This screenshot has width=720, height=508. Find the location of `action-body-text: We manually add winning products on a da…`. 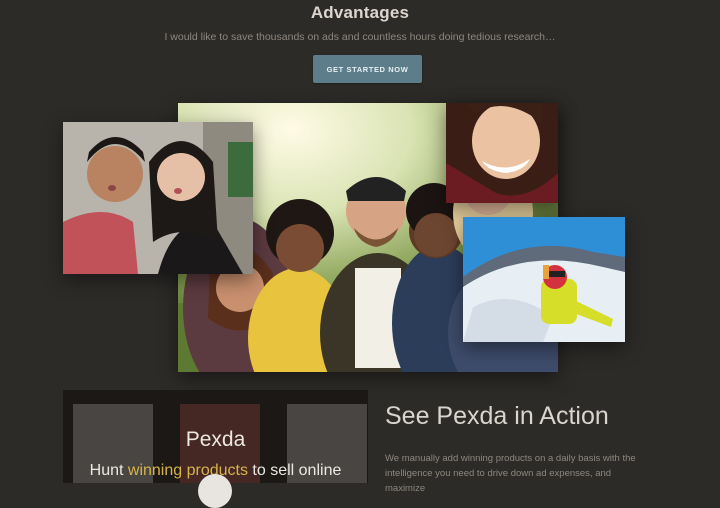

action-body-text: We manually add winning products on a da… is located at coordinates (510, 473).